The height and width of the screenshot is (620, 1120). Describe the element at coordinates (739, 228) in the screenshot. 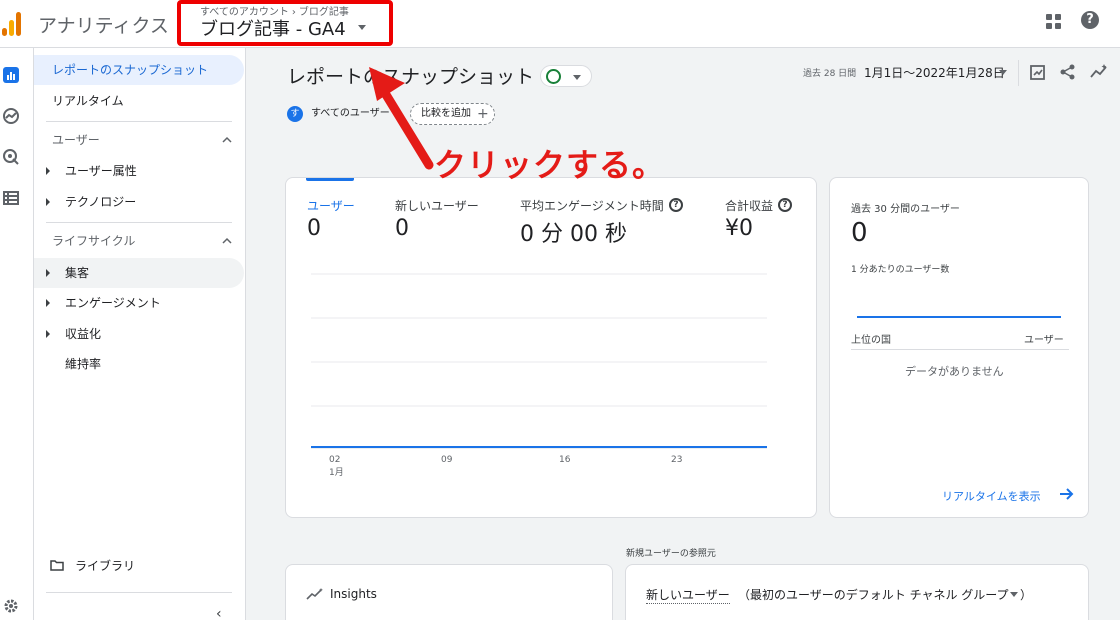

I see `metric-value-revenue: ¥0` at that location.